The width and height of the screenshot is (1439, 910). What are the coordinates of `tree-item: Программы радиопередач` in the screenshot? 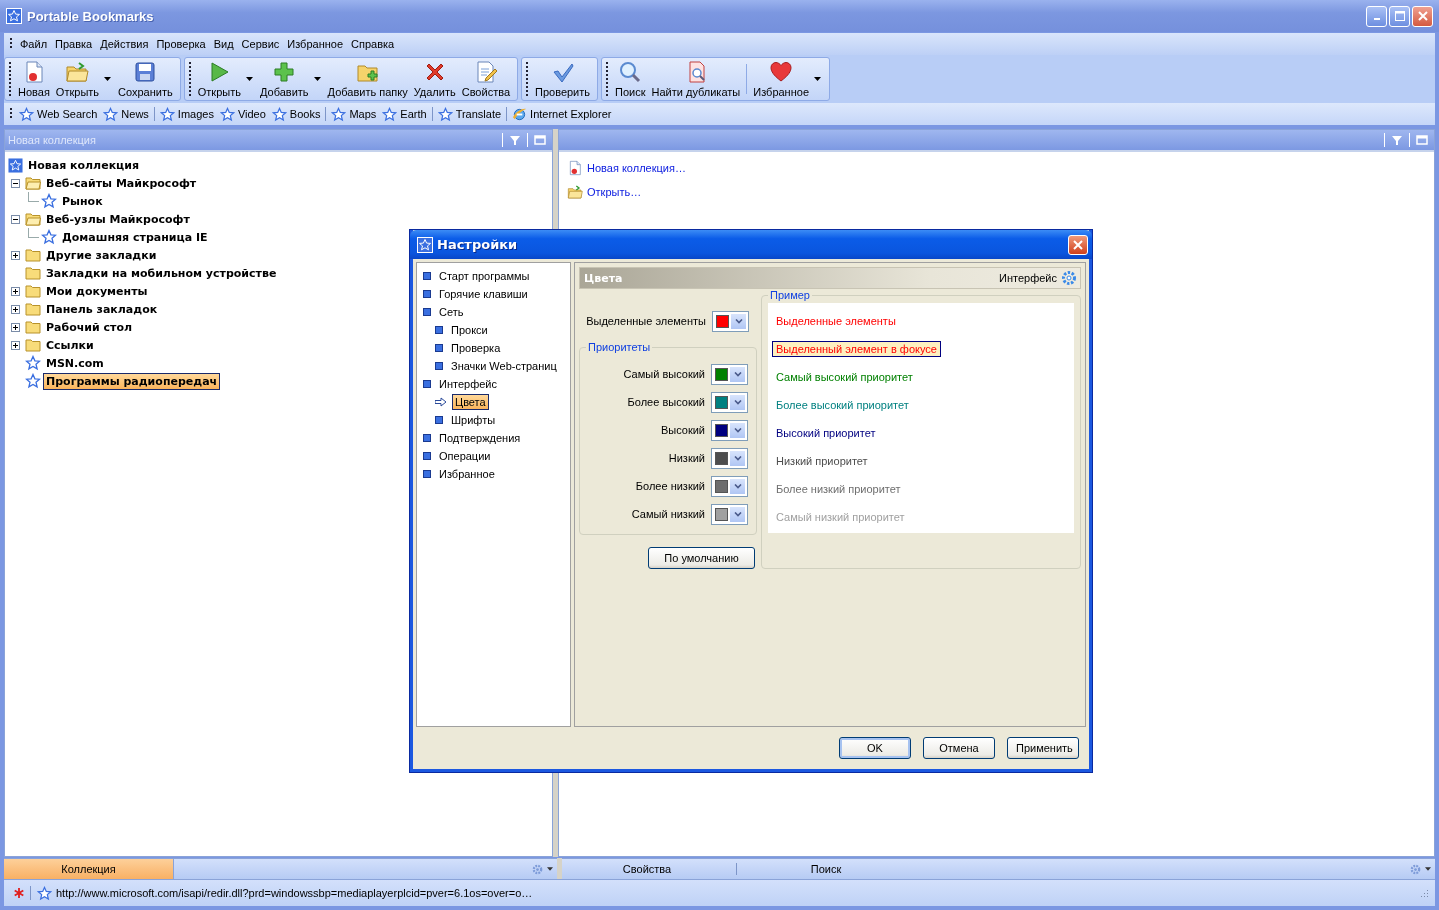 It's located at (132, 381).